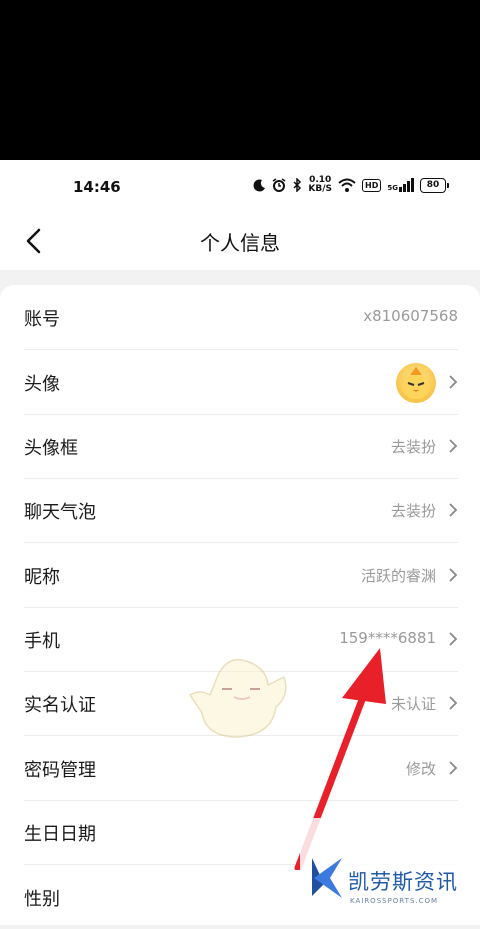  Describe the element at coordinates (42, 577) in the screenshot. I see `row-label: 昵称` at that location.